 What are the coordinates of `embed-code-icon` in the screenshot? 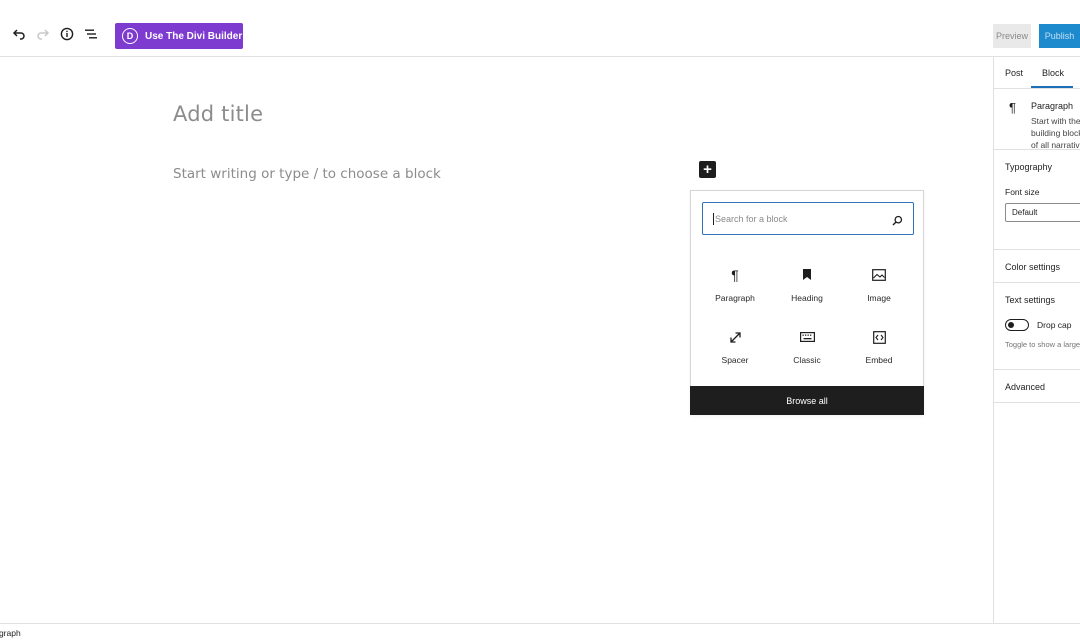 It's located at (879, 337).